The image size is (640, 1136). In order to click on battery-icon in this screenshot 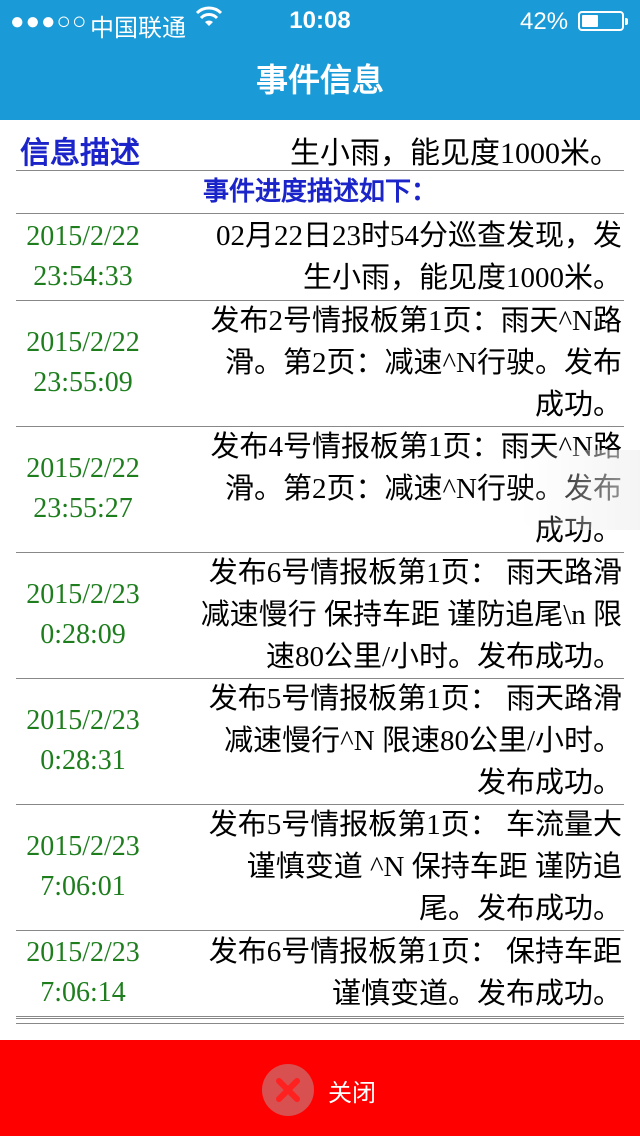, I will do `click(603, 21)`.